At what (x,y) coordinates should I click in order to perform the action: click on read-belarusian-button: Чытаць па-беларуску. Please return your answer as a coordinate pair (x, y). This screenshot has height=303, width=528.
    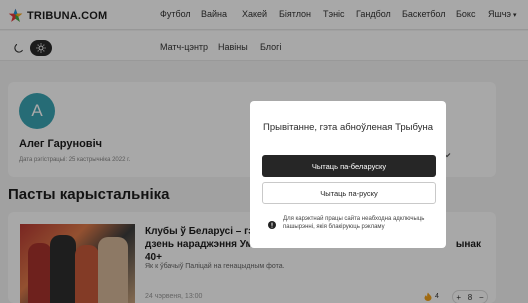
    Looking at the image, I should click on (349, 166).